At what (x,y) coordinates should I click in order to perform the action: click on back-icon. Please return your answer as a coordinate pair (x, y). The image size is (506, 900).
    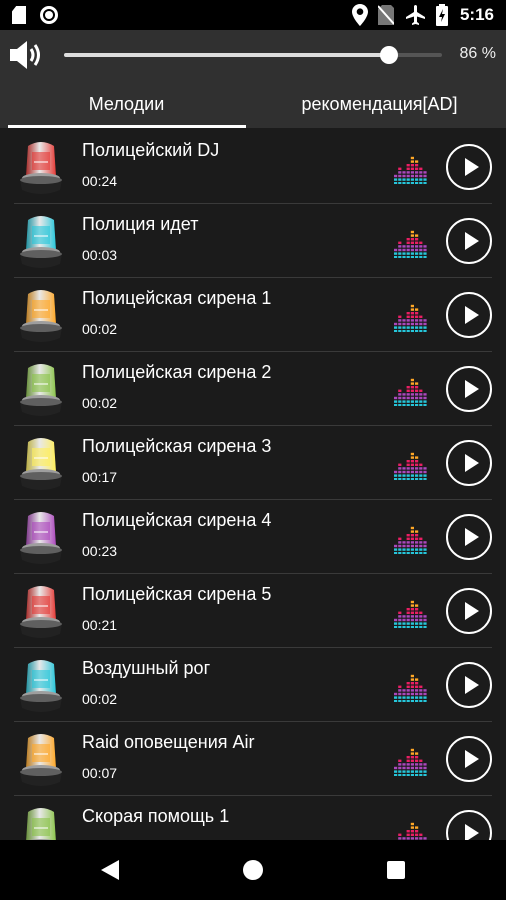
    Looking at the image, I should click on (110, 870).